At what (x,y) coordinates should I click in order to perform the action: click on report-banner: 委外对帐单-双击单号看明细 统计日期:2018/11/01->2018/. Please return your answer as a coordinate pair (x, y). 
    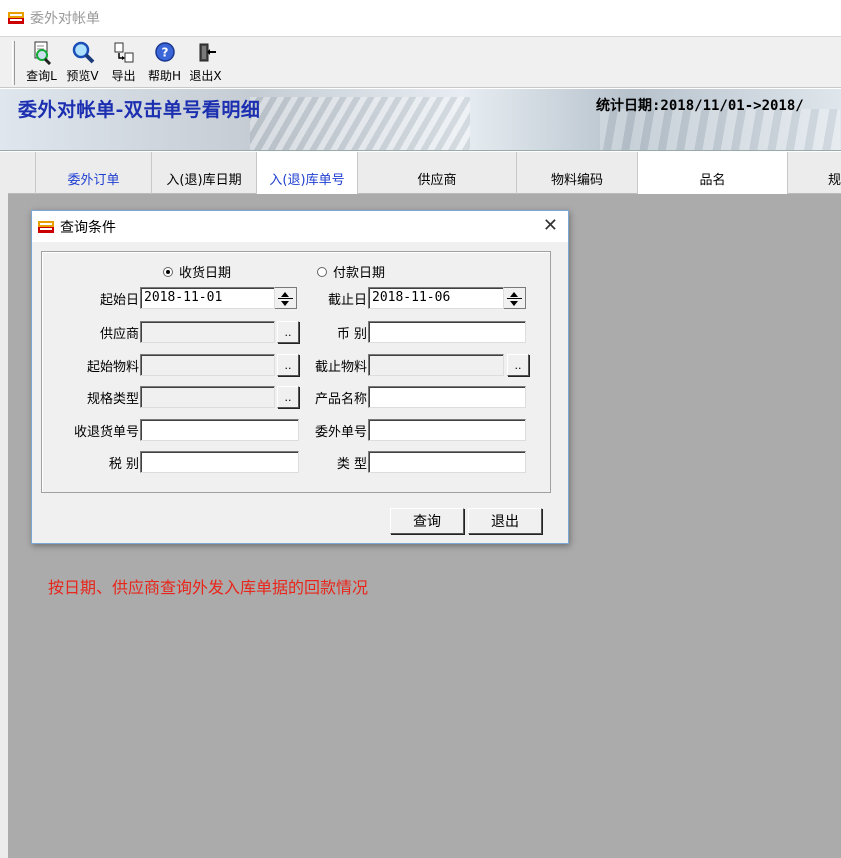
    Looking at the image, I should click on (420, 120).